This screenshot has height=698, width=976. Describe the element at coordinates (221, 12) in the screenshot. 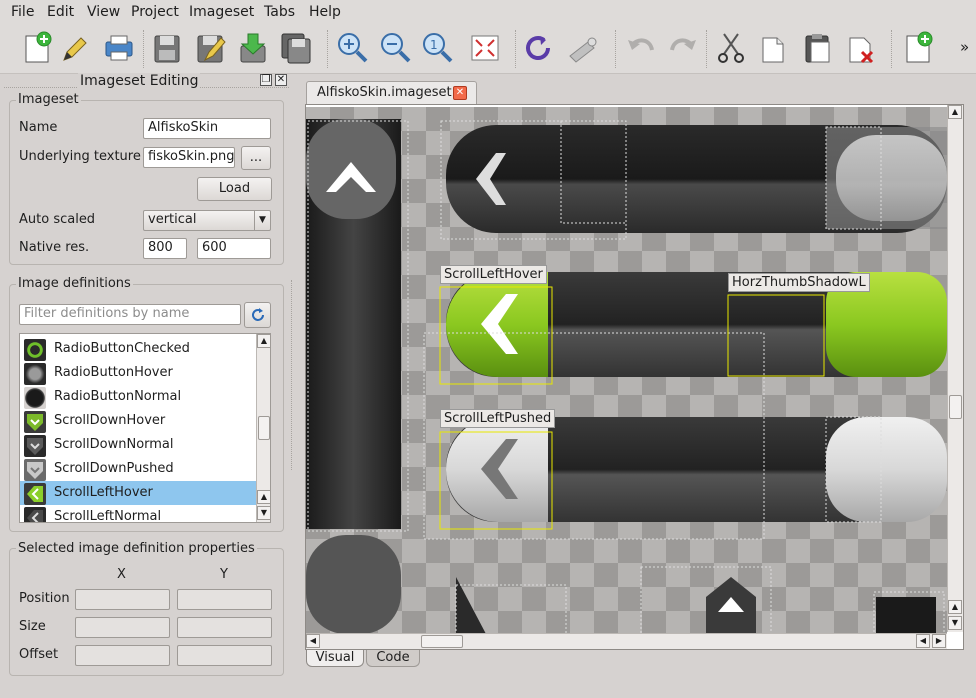

I see `menu-imageset: Imageset` at that location.